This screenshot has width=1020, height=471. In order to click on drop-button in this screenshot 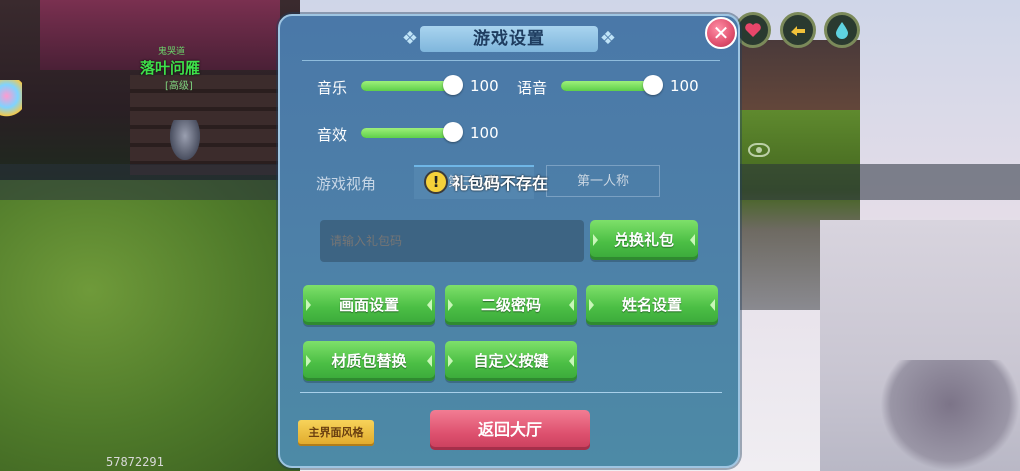, I will do `click(842, 30)`.